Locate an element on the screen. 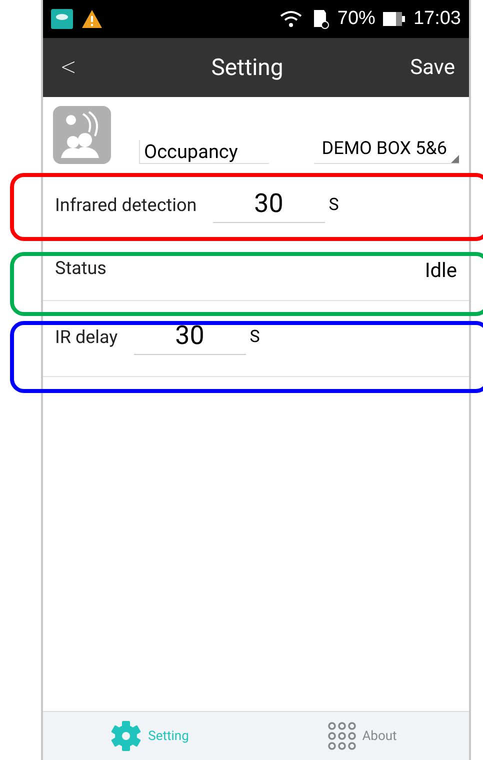  sd-card-icon is located at coordinates (320, 19).